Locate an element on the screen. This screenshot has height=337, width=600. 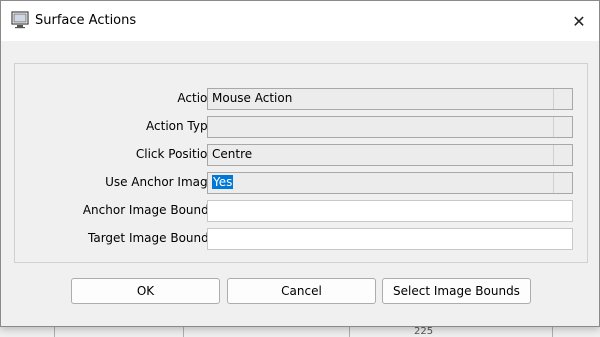
target-image-bounds-label: Target Image Bounds is located at coordinates (151, 238).